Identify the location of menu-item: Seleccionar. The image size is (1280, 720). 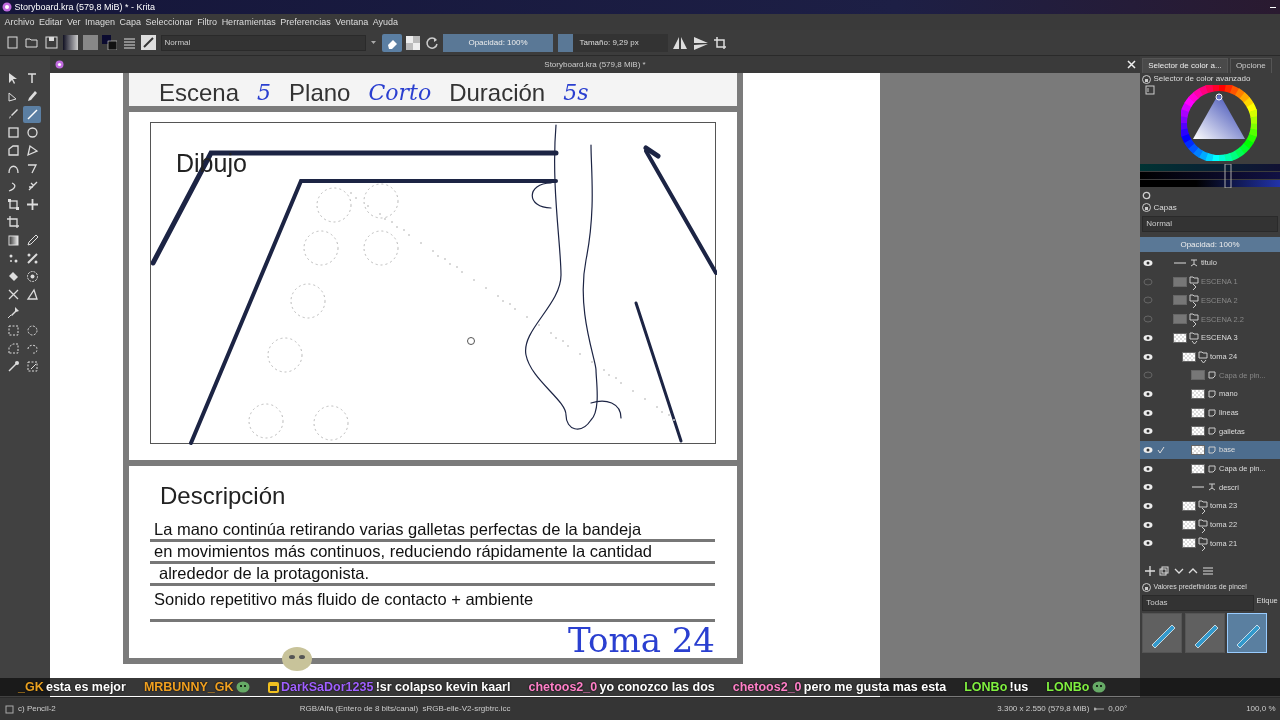
(169, 22).